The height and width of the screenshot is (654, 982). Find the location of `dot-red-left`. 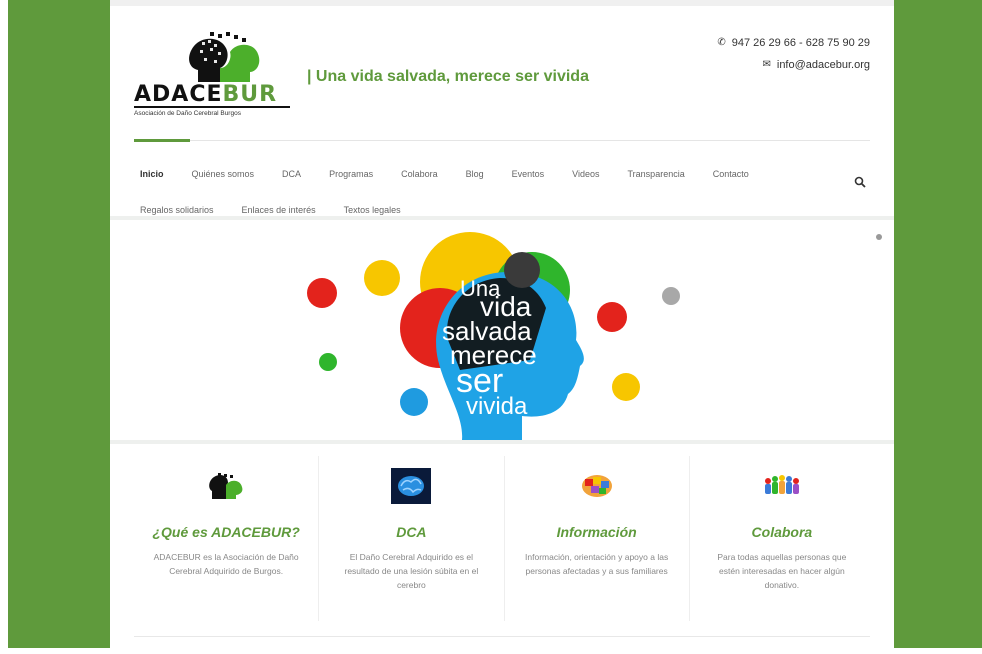

dot-red-left is located at coordinates (322, 293).